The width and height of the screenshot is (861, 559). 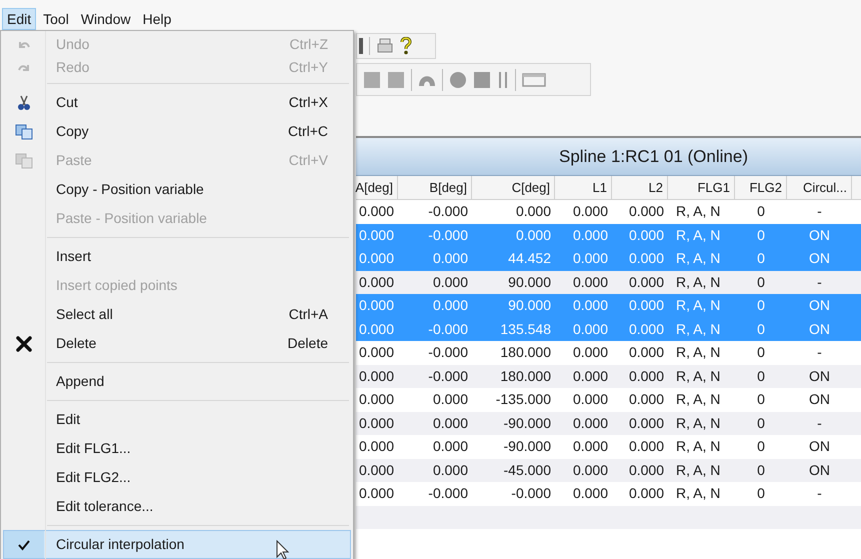 What do you see at coordinates (435, 187) in the screenshot?
I see `column-header: B[deg]` at bounding box center [435, 187].